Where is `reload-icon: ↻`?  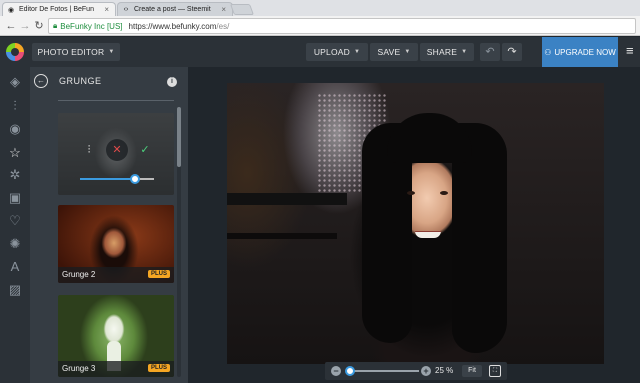
reload-icon: ↻ is located at coordinates (39, 26).